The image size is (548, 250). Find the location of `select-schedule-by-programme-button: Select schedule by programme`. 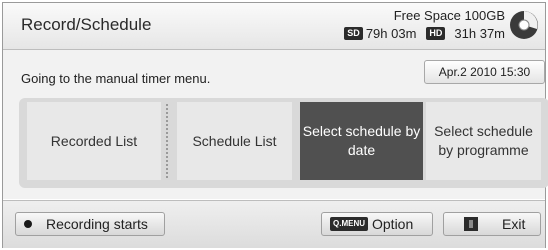

select-schedule-by-programme-button: Select schedule by programme is located at coordinates (483, 141).